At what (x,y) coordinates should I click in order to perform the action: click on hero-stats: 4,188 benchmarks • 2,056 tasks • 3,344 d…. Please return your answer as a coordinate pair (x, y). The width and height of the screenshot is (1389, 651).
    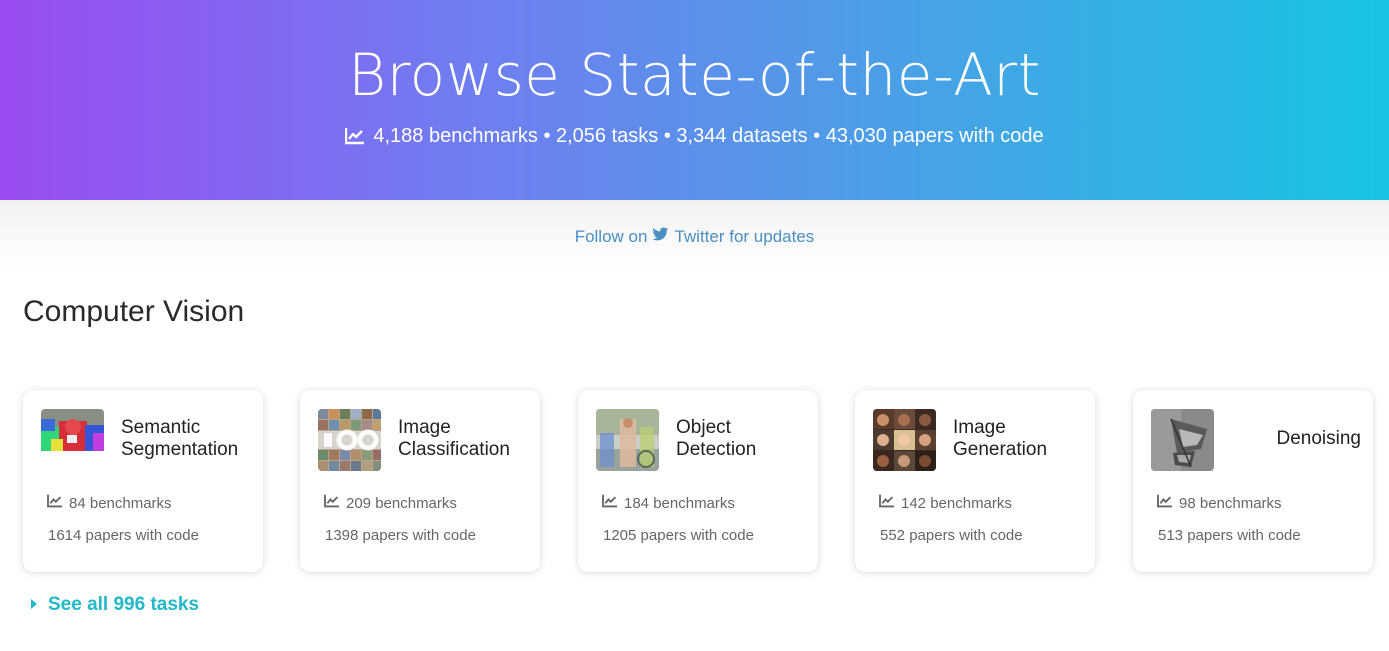
    Looking at the image, I should click on (694, 136).